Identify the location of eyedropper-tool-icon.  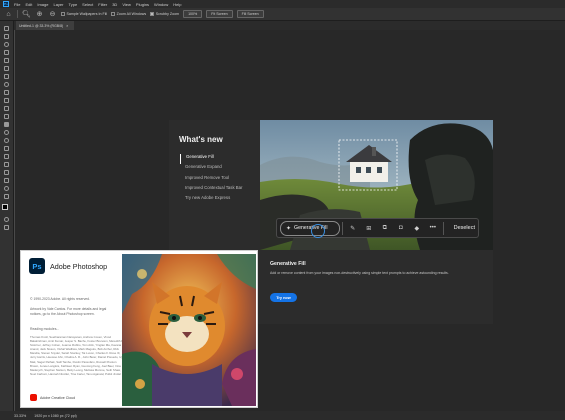
(6, 76).